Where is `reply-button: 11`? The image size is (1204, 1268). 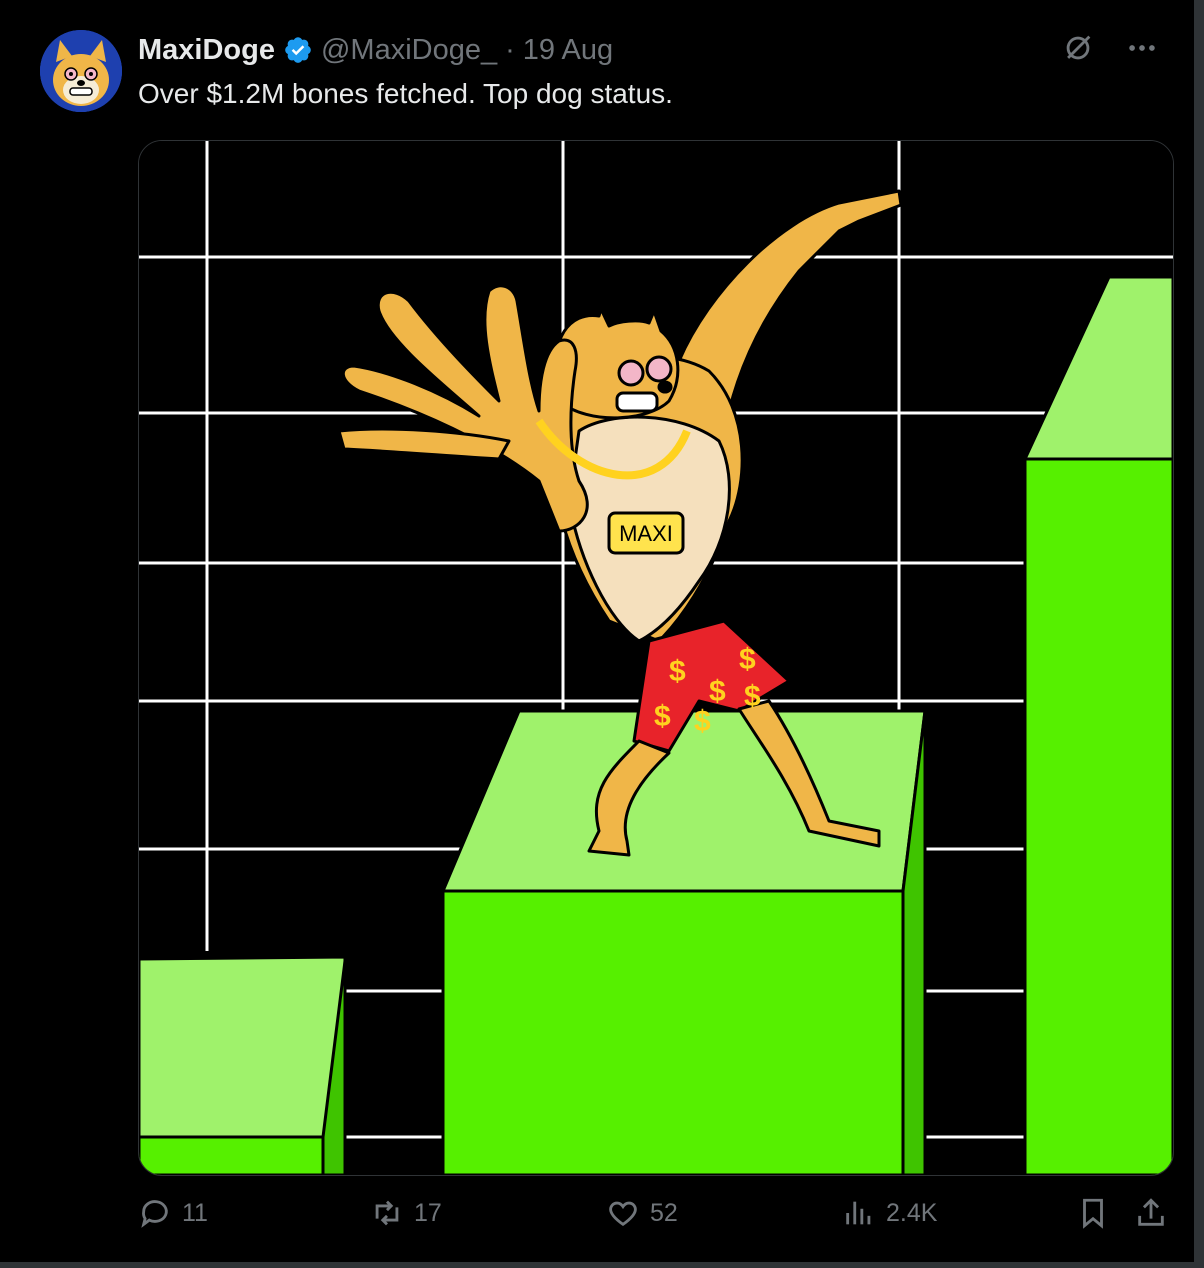
reply-button: 11 is located at coordinates (173, 1213).